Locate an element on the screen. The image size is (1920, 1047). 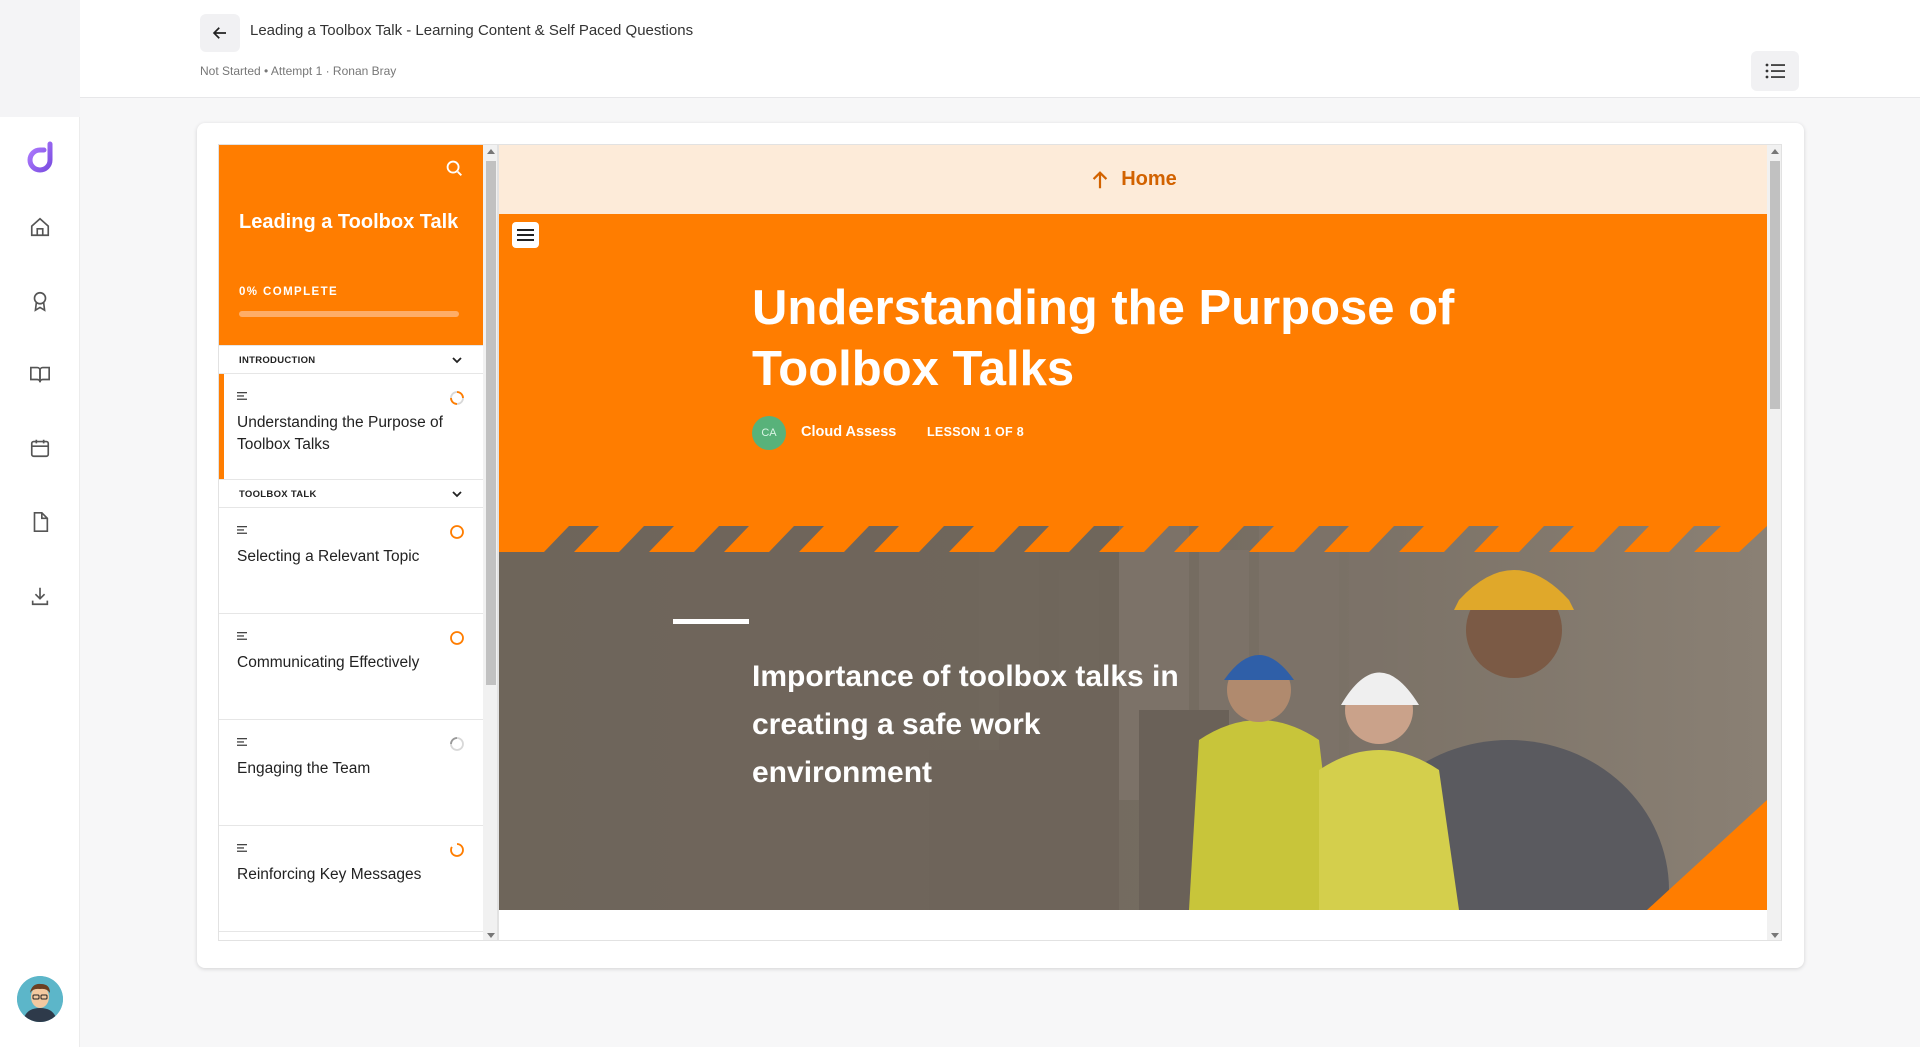
section-toolbox-talk: TOOLBOX TALK is located at coordinates (351, 493).